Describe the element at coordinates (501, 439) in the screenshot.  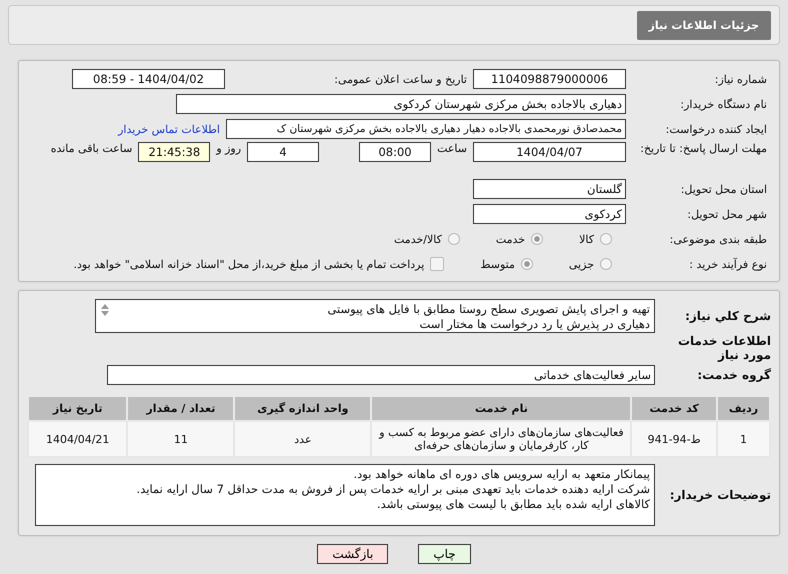
I see `table-cell: فعالیت‌های سازمان‌های دارای عضو مربوط به کسب و کار، کارفرمایان و سازمان‌های حرفه‌ای` at that location.